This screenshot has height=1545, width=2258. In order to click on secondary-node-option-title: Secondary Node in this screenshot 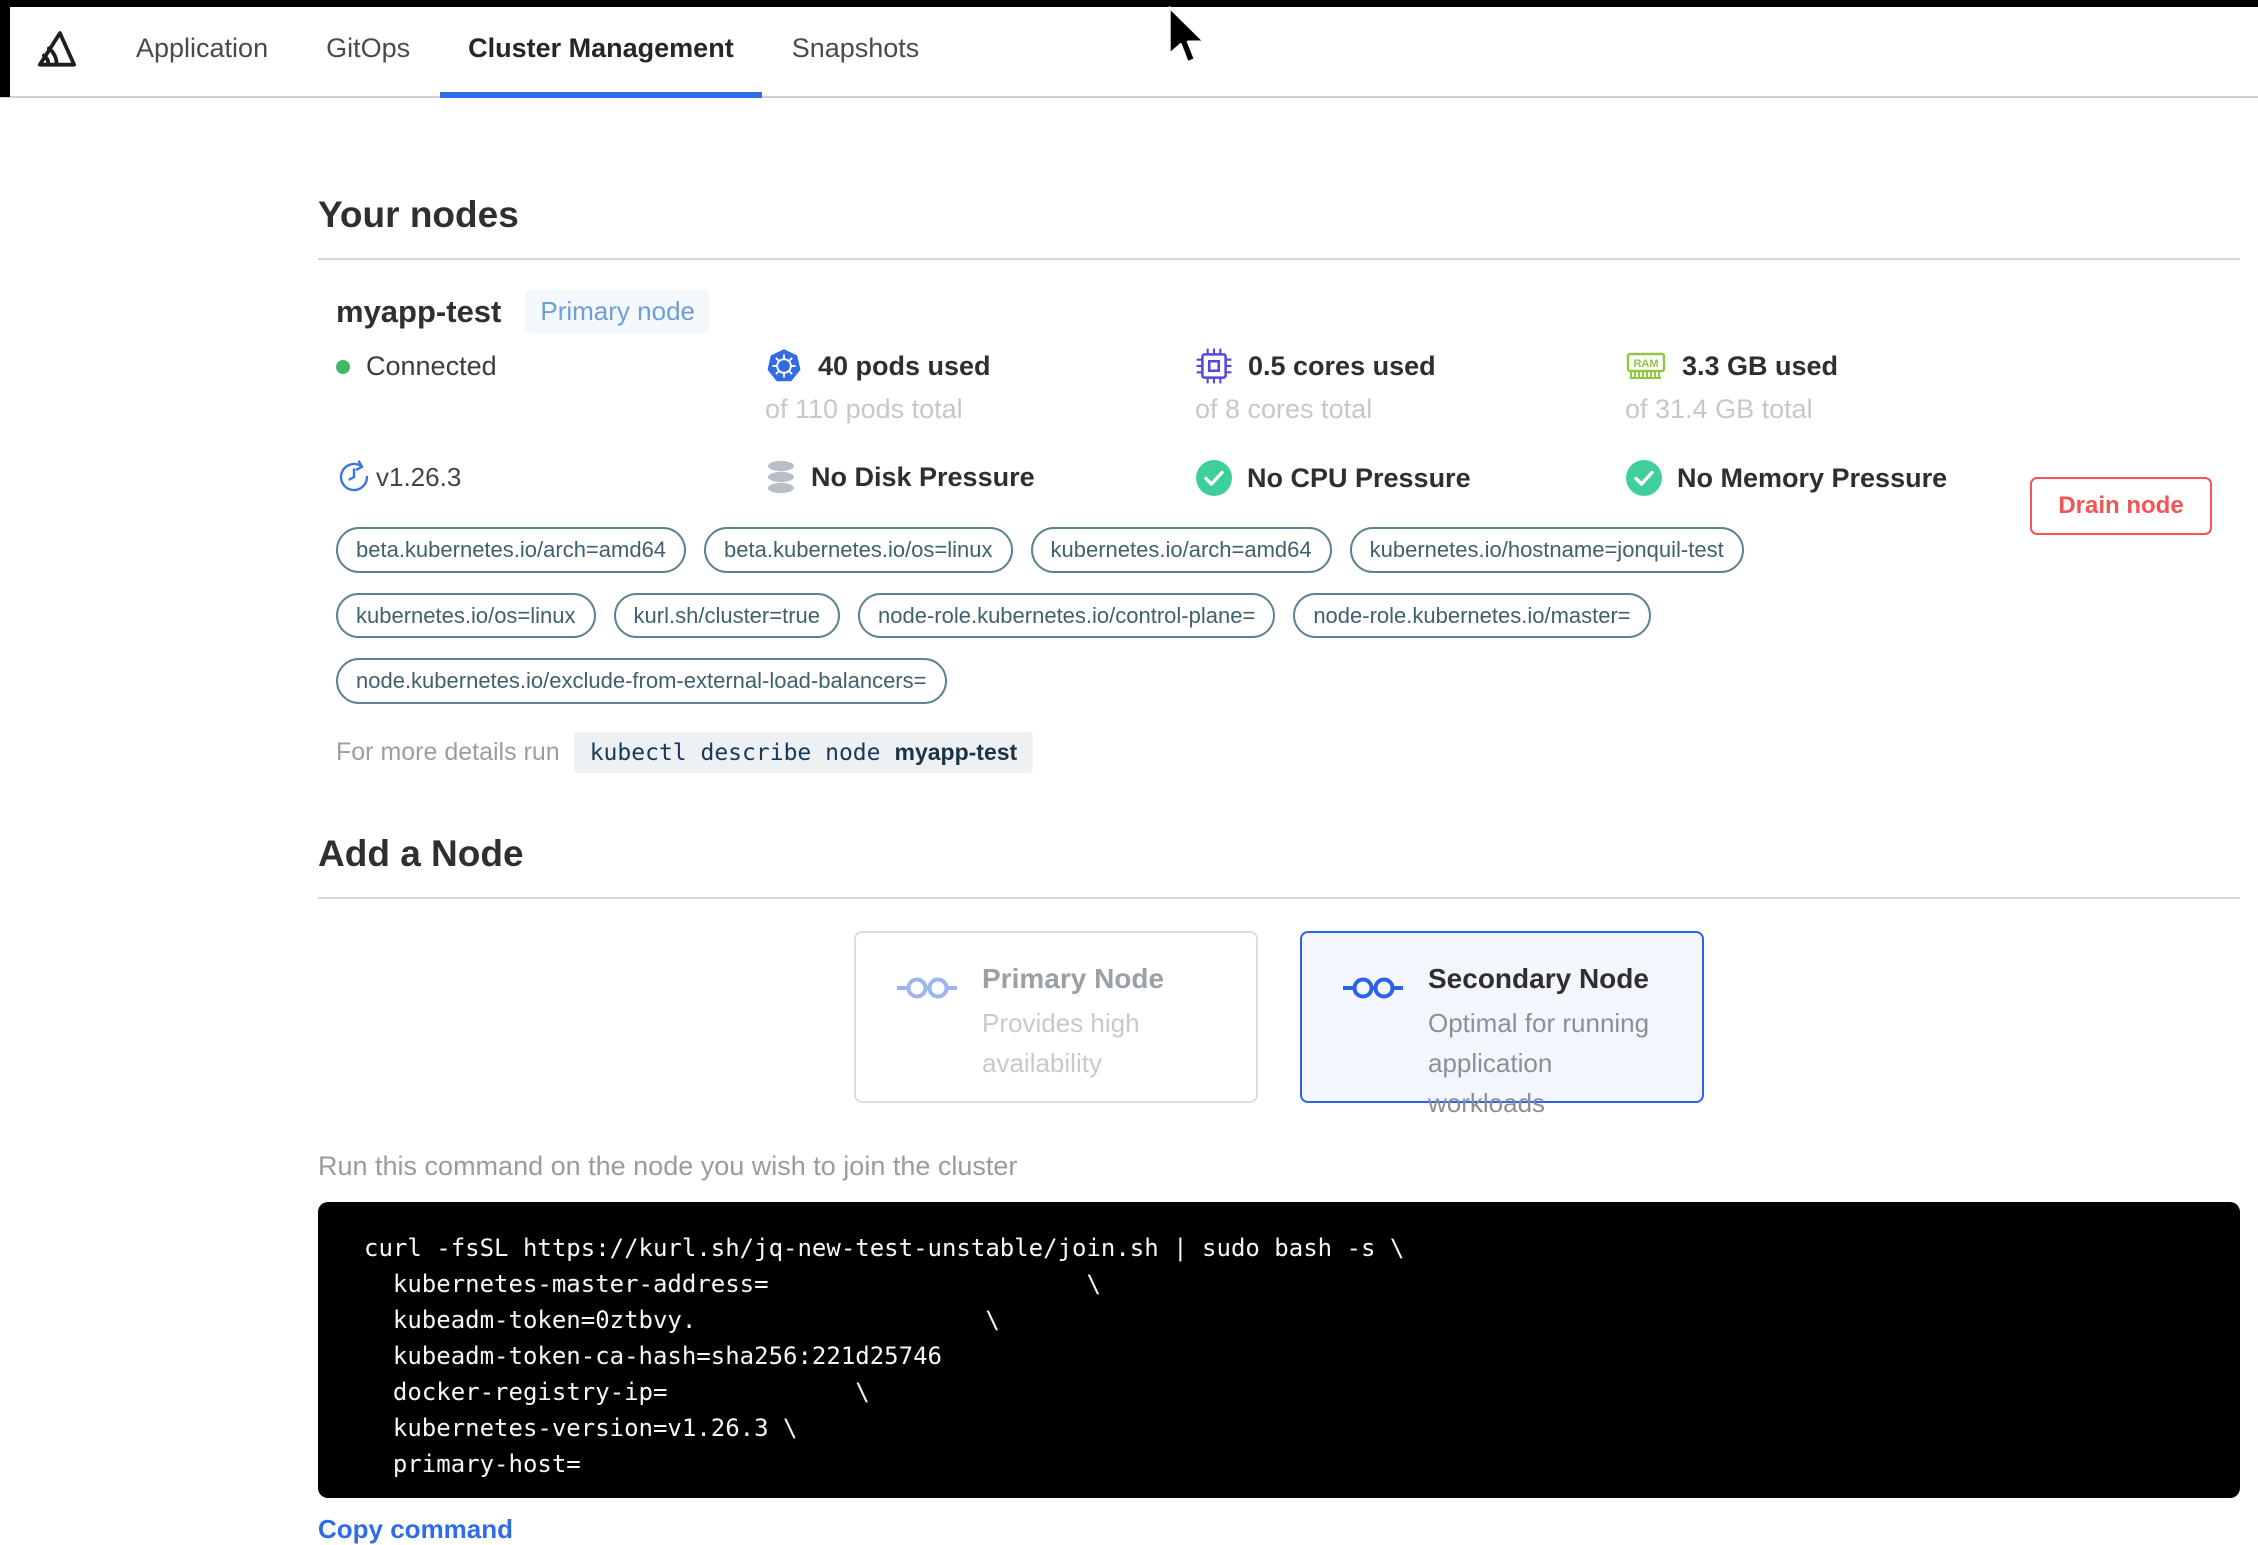, I will do `click(1538, 978)`.